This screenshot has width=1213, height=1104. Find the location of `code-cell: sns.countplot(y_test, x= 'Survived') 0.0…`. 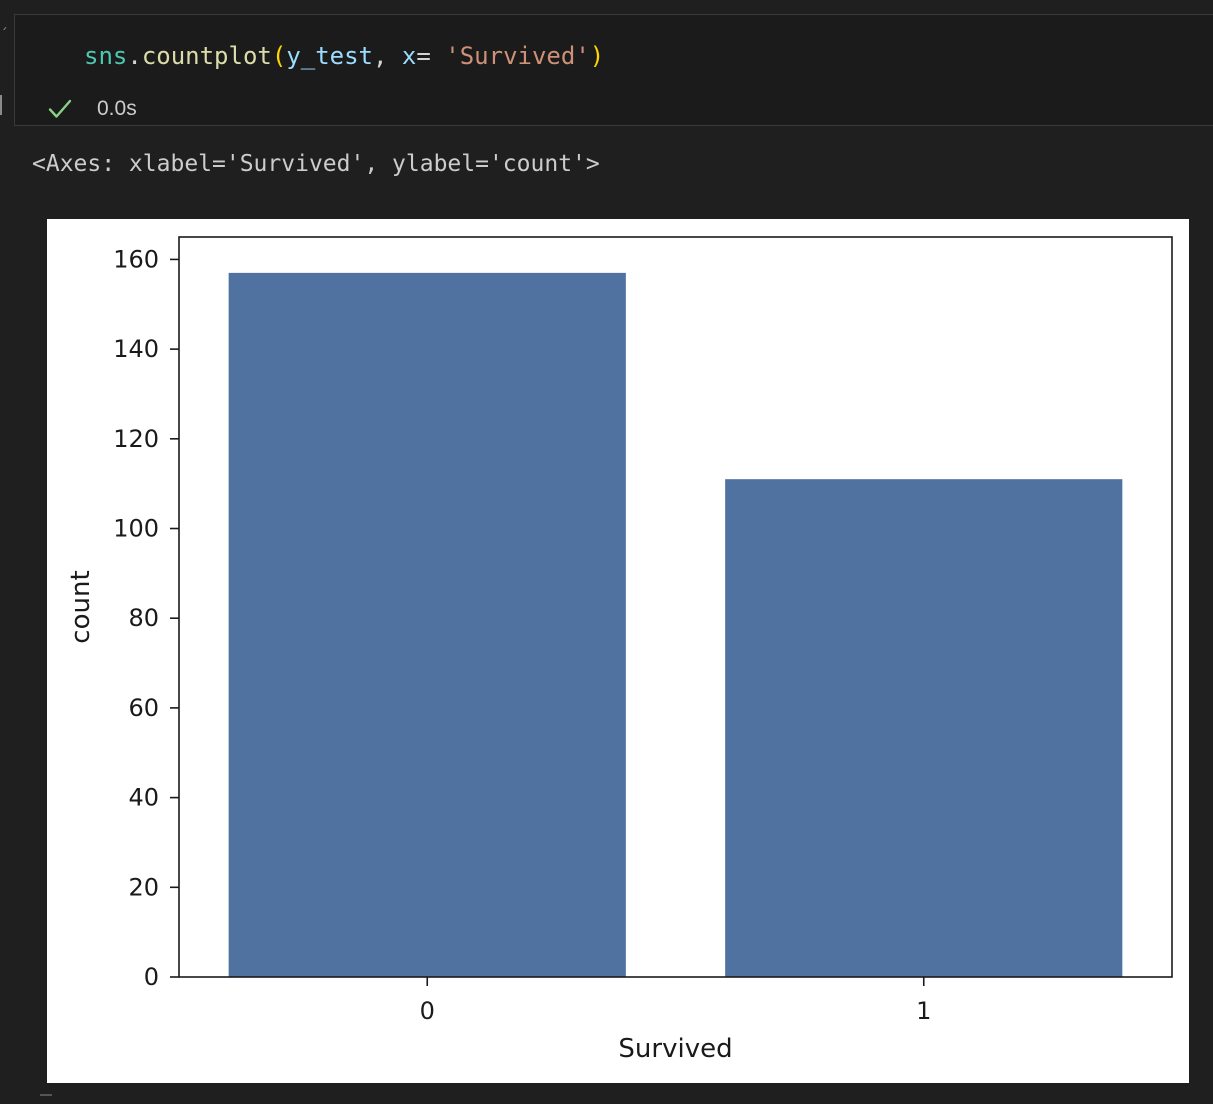

code-cell: sns.countplot(y_test, x= 'Survived') 0.0… is located at coordinates (613, 70).